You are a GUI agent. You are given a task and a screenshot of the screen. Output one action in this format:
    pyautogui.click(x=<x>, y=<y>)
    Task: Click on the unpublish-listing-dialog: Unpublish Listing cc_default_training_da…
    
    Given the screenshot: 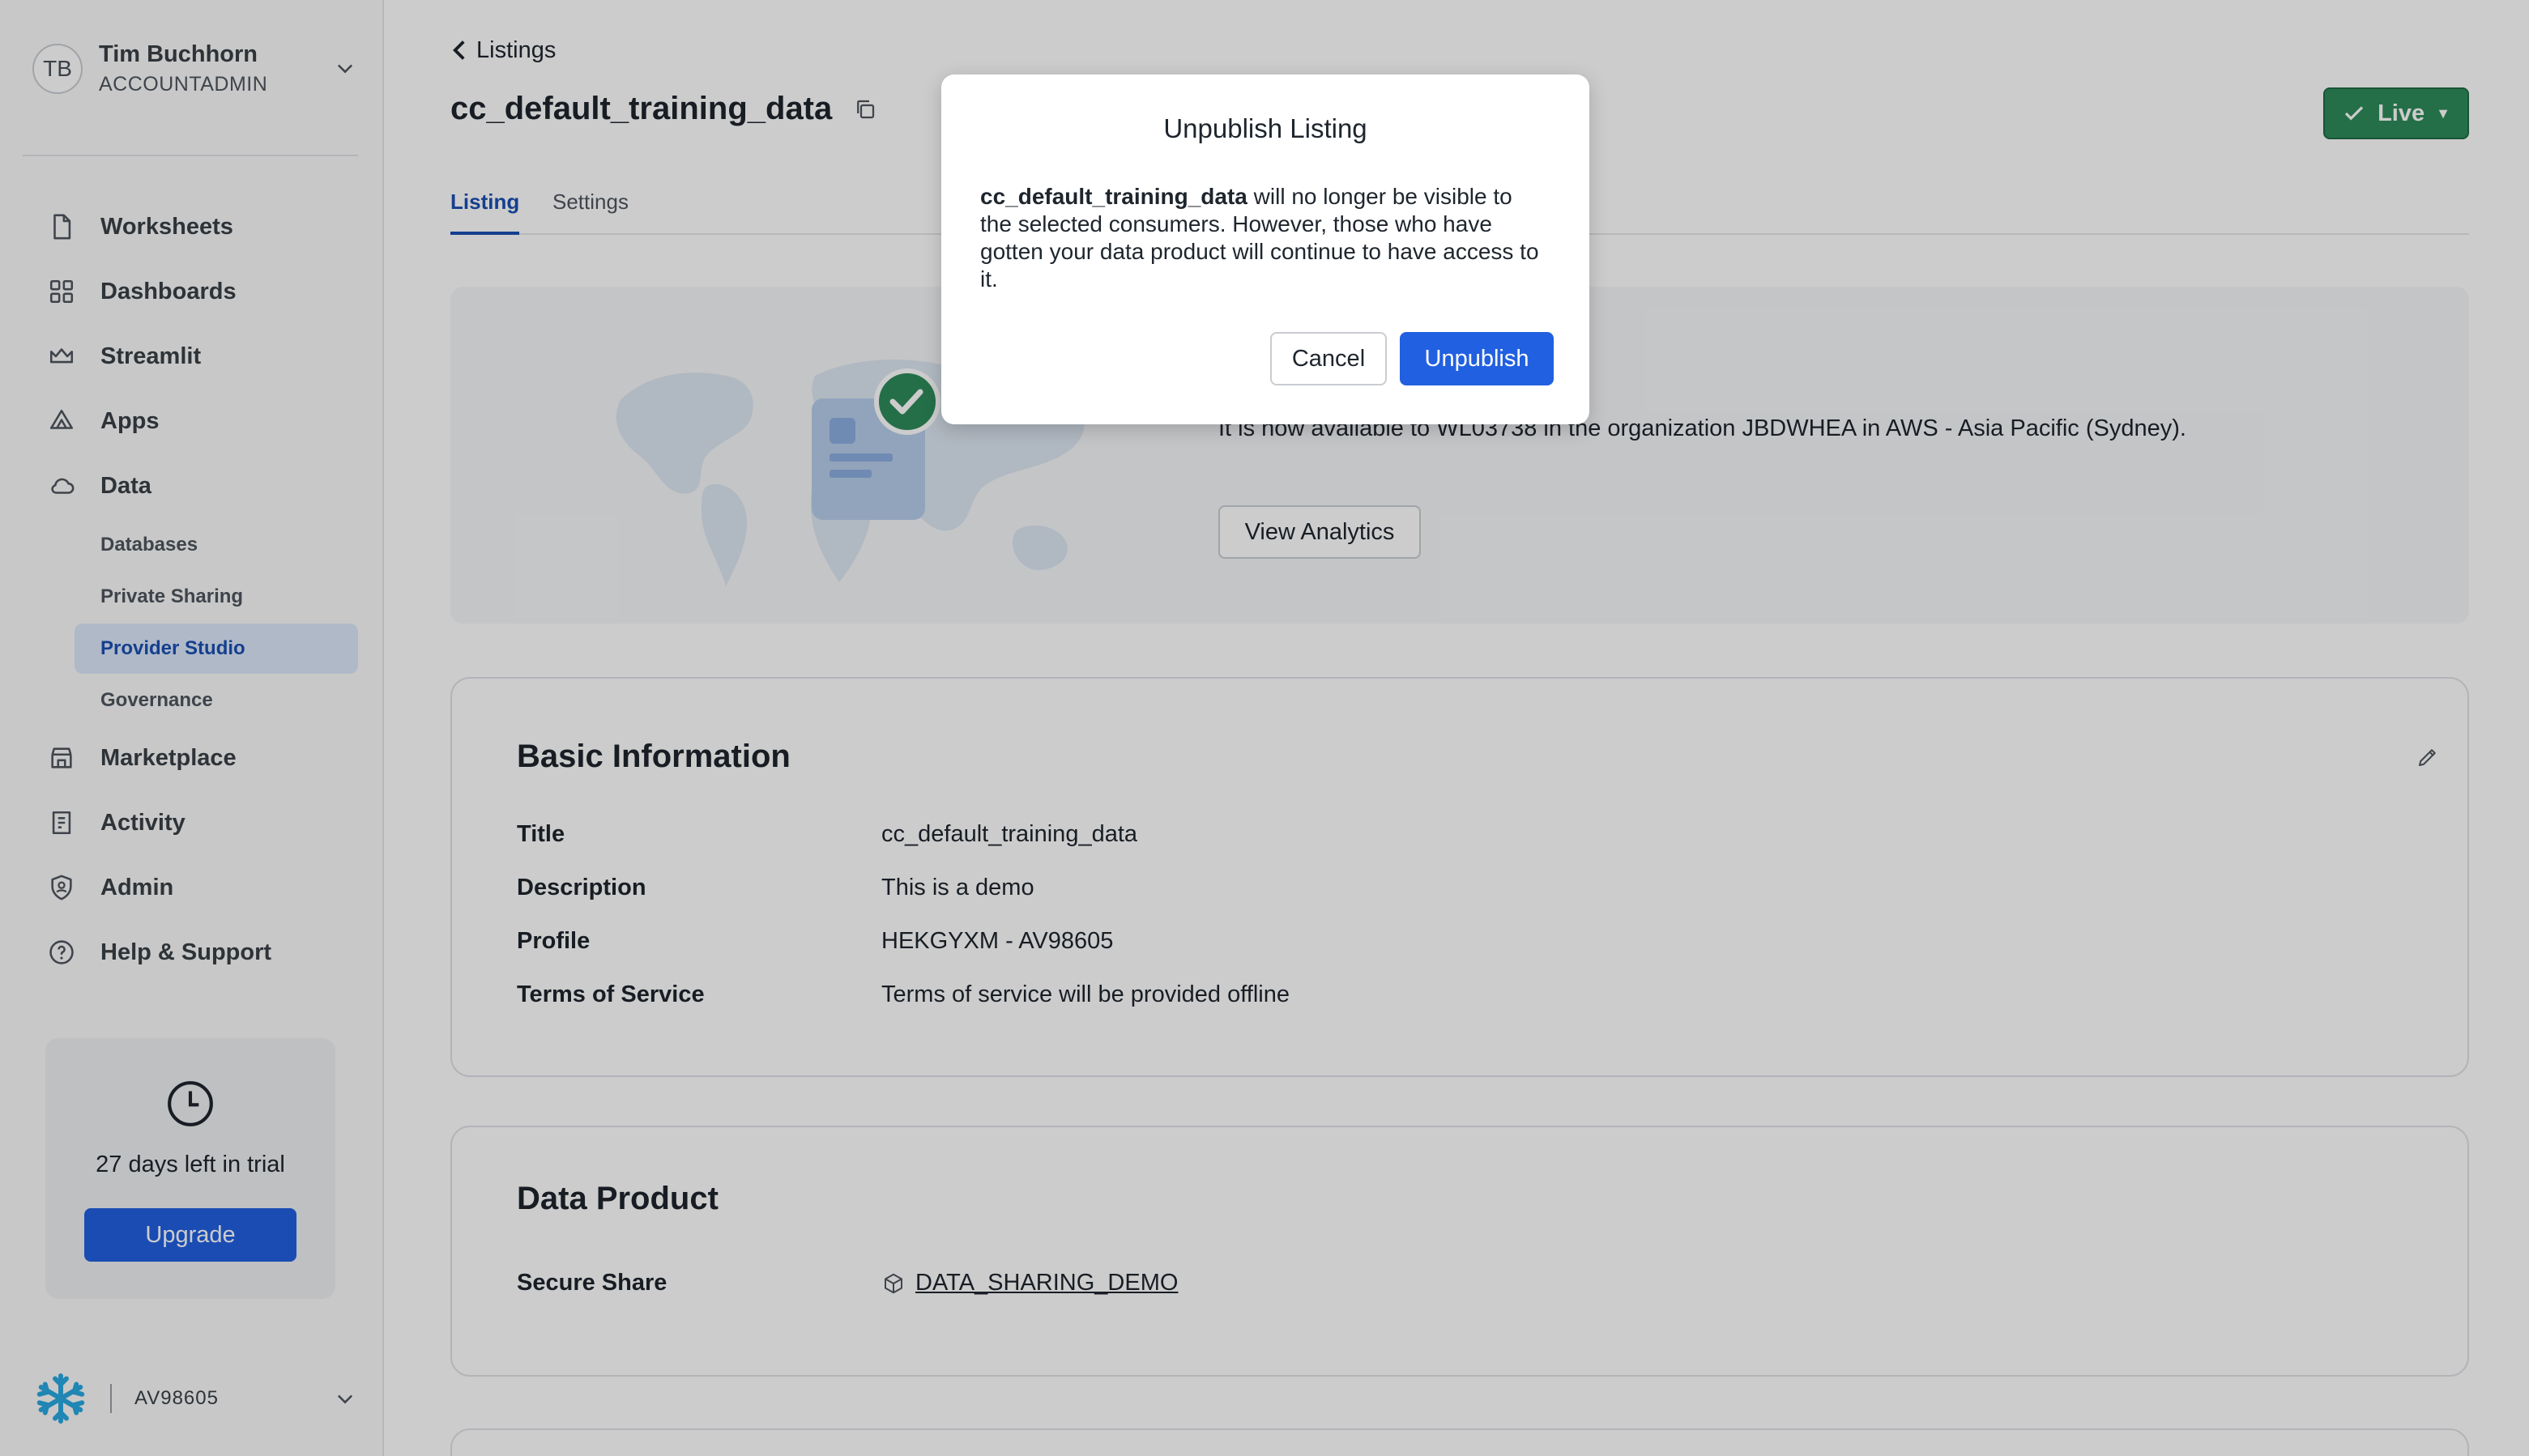 What is the action you would take?
    pyautogui.click(x=1265, y=249)
    